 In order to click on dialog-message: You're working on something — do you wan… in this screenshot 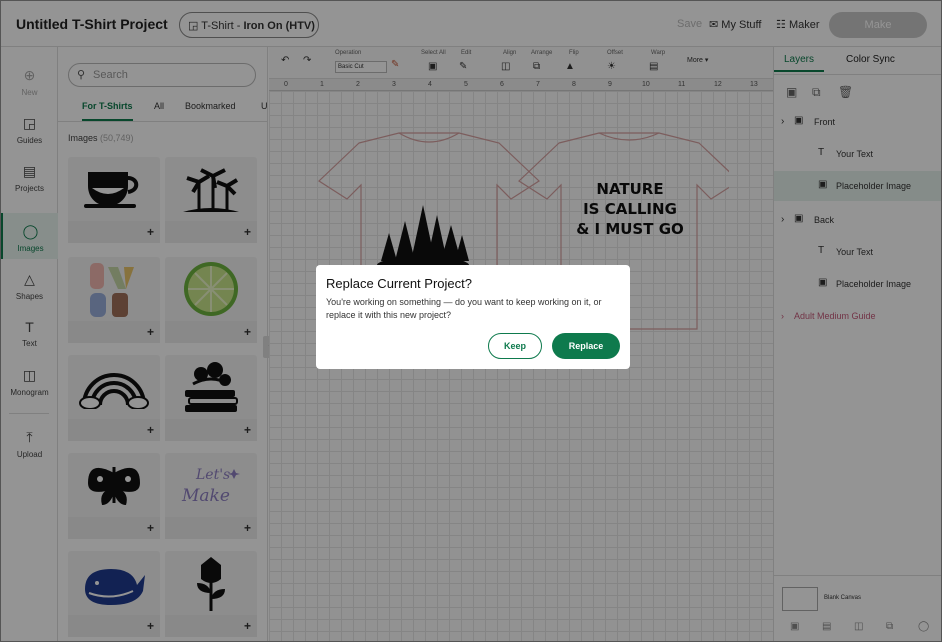, I will do `click(464, 308)`.